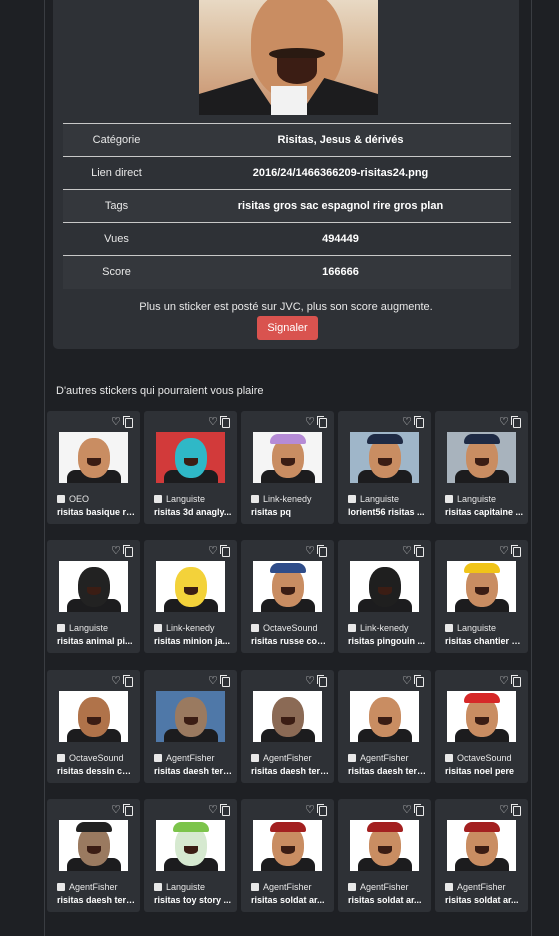 This screenshot has width=559, height=936. I want to click on info-value: 2016/24/1466366209-risitas24.png, so click(340, 173).